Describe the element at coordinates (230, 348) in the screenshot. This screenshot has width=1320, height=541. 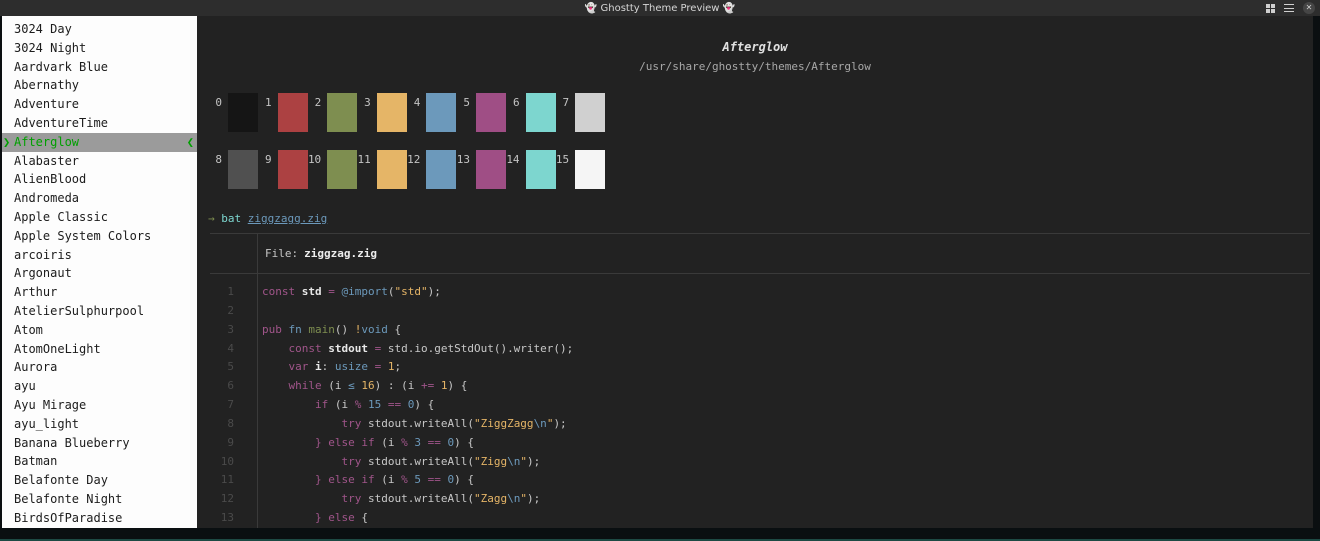
I see `line-number: 4` at that location.